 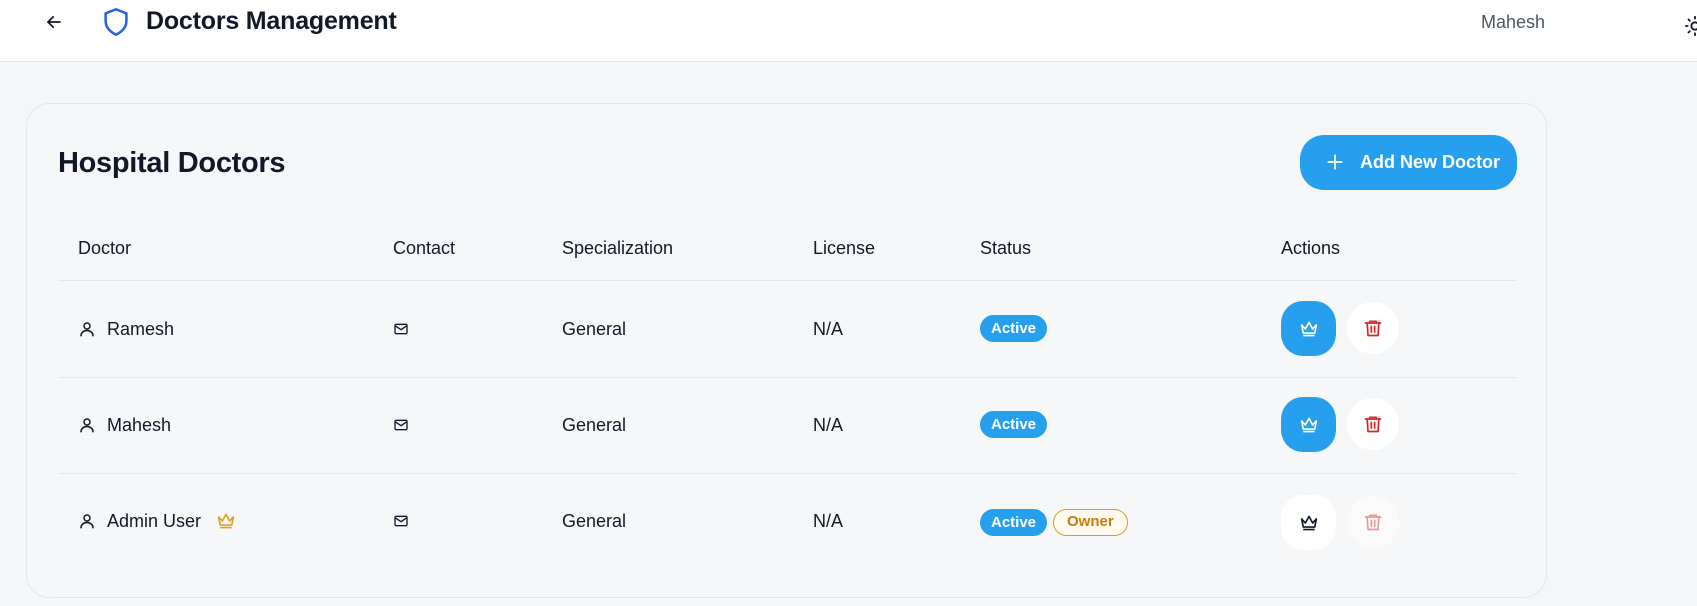 I want to click on column-header-specialization: Specialization, so click(x=618, y=248).